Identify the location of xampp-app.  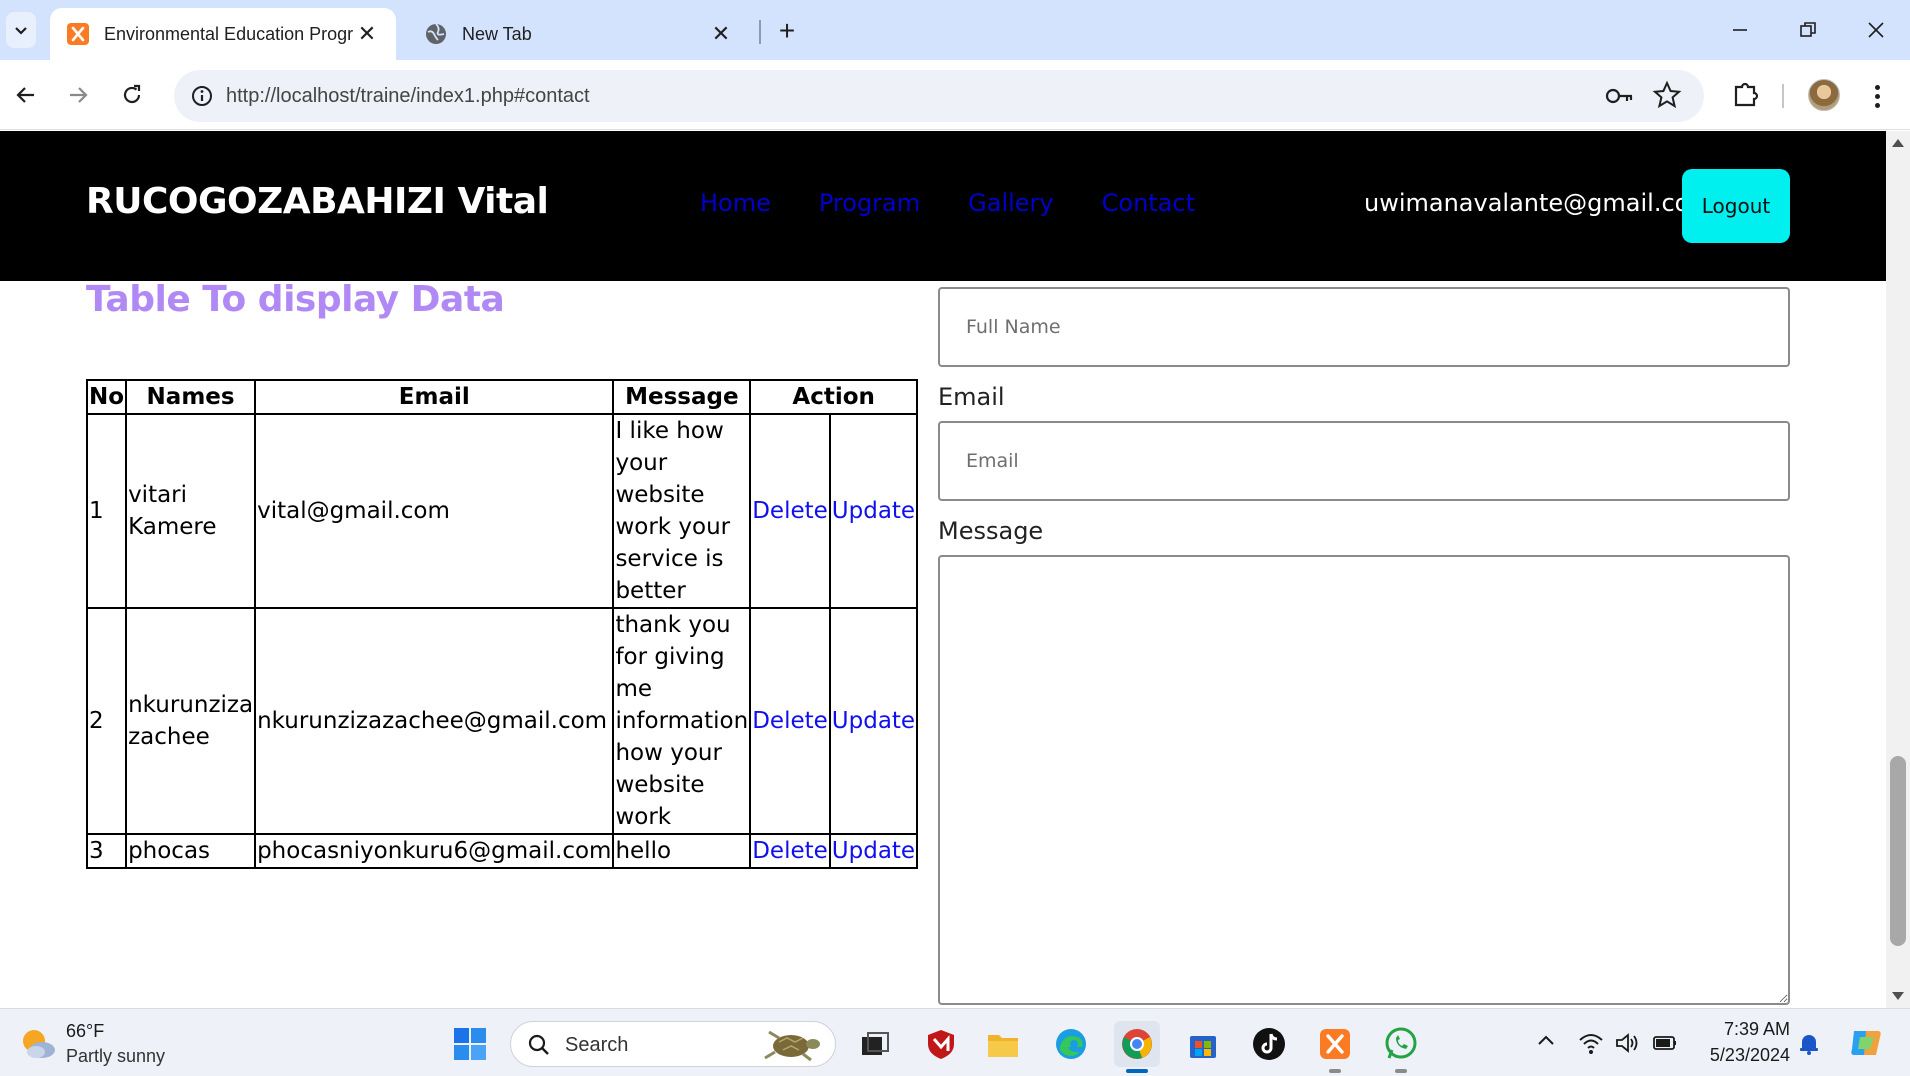
(1335, 1047).